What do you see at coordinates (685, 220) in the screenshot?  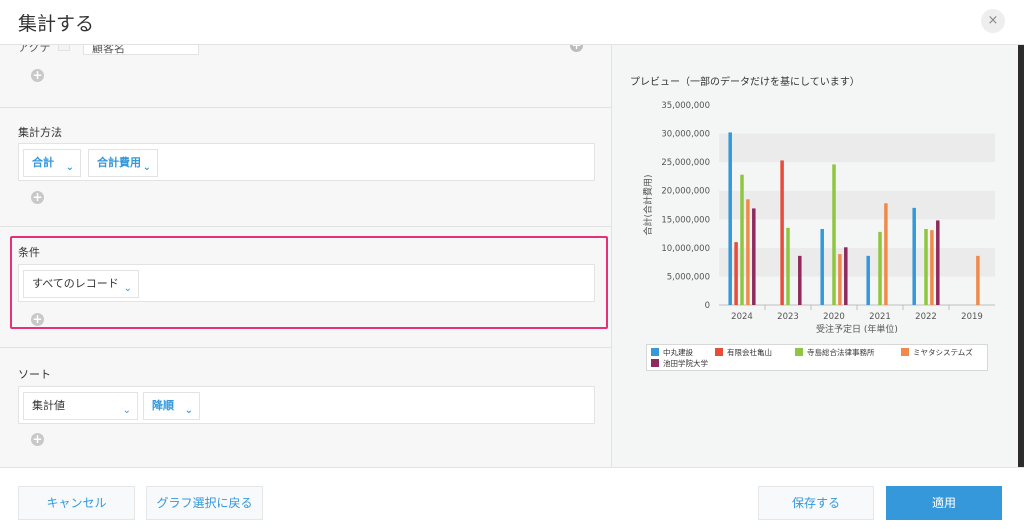 I see `y-tick-label: 15,000,000` at bounding box center [685, 220].